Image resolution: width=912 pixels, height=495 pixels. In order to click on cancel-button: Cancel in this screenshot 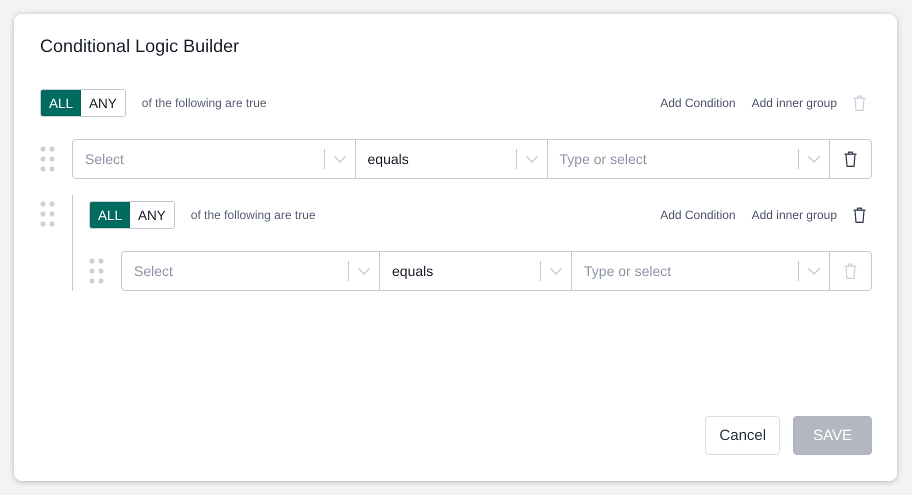, I will do `click(742, 435)`.